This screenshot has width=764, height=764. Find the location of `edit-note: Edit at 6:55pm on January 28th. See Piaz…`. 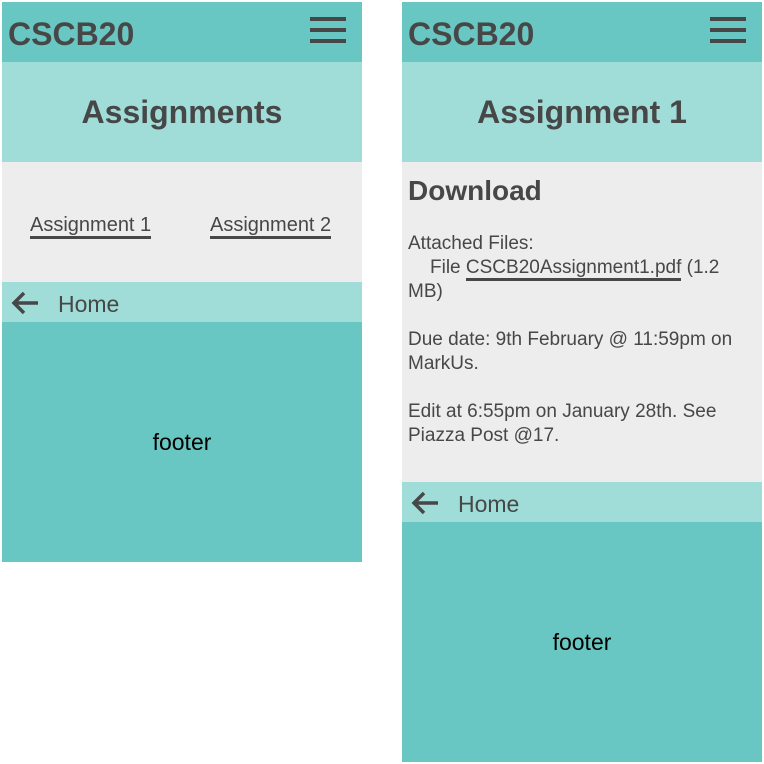

edit-note: Edit at 6:55pm on January 28th. See Piaz… is located at coordinates (562, 423).